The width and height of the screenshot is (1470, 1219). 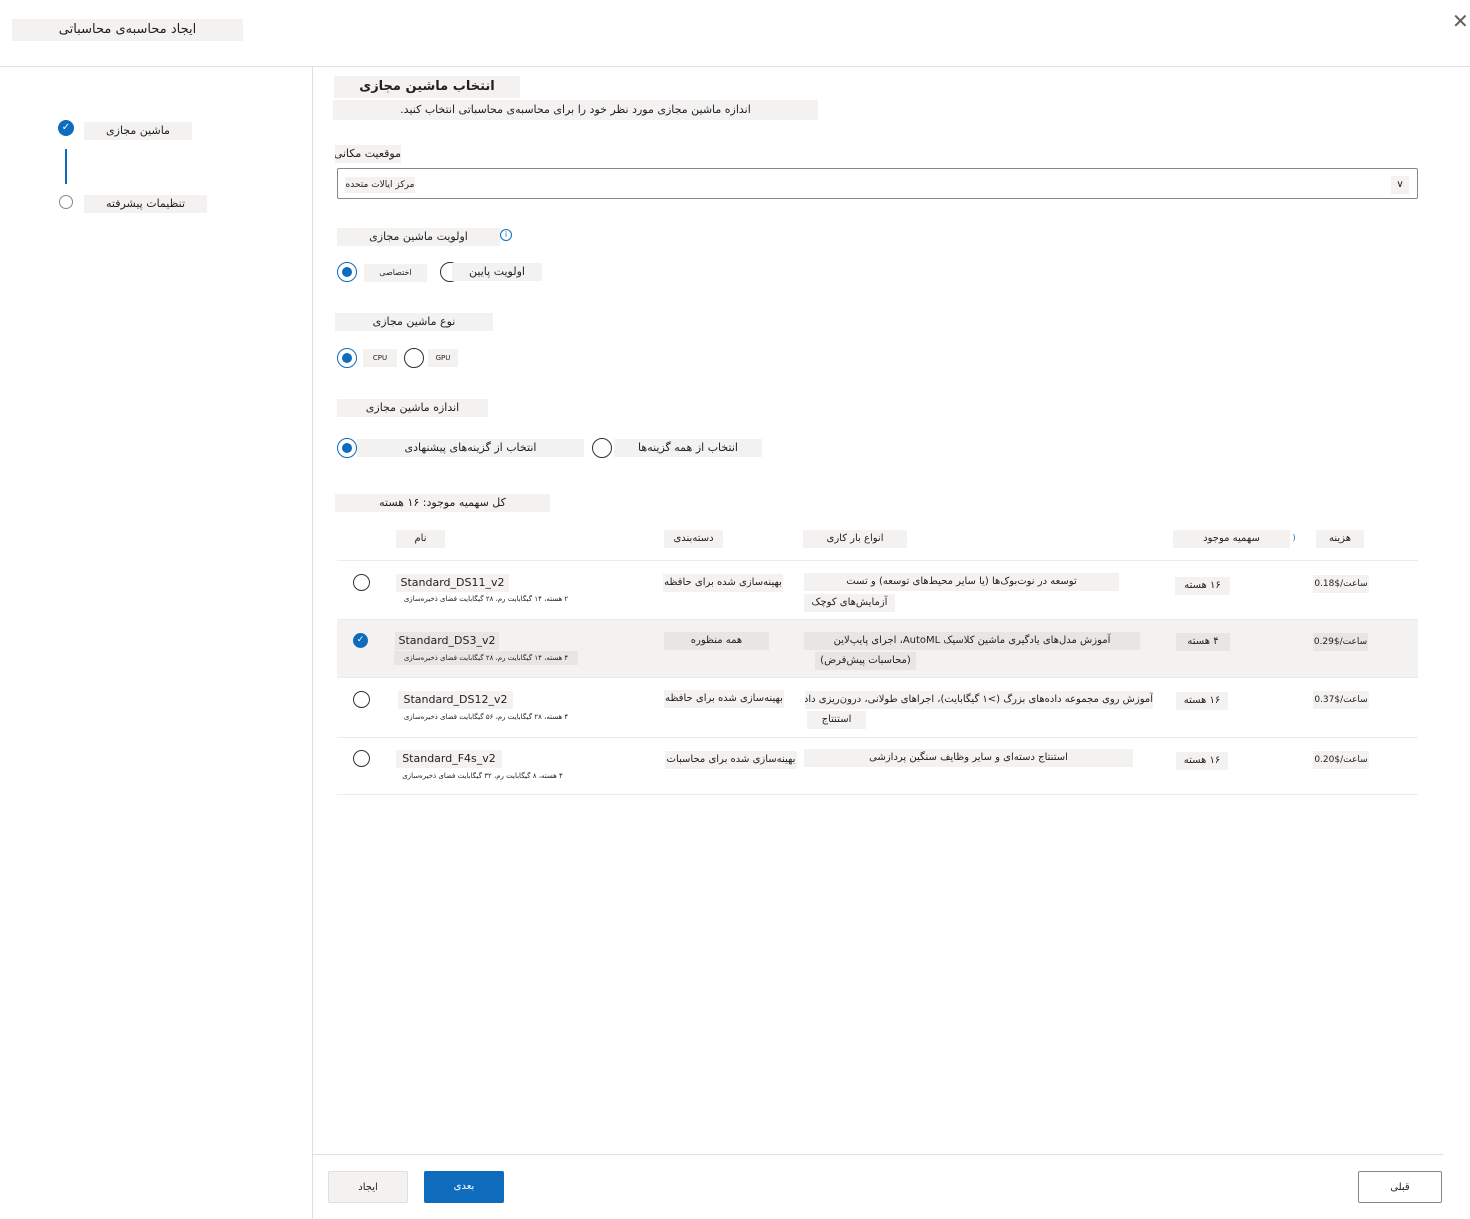 I want to click on location-label: موقعیت مکانی, so click(x=368, y=154).